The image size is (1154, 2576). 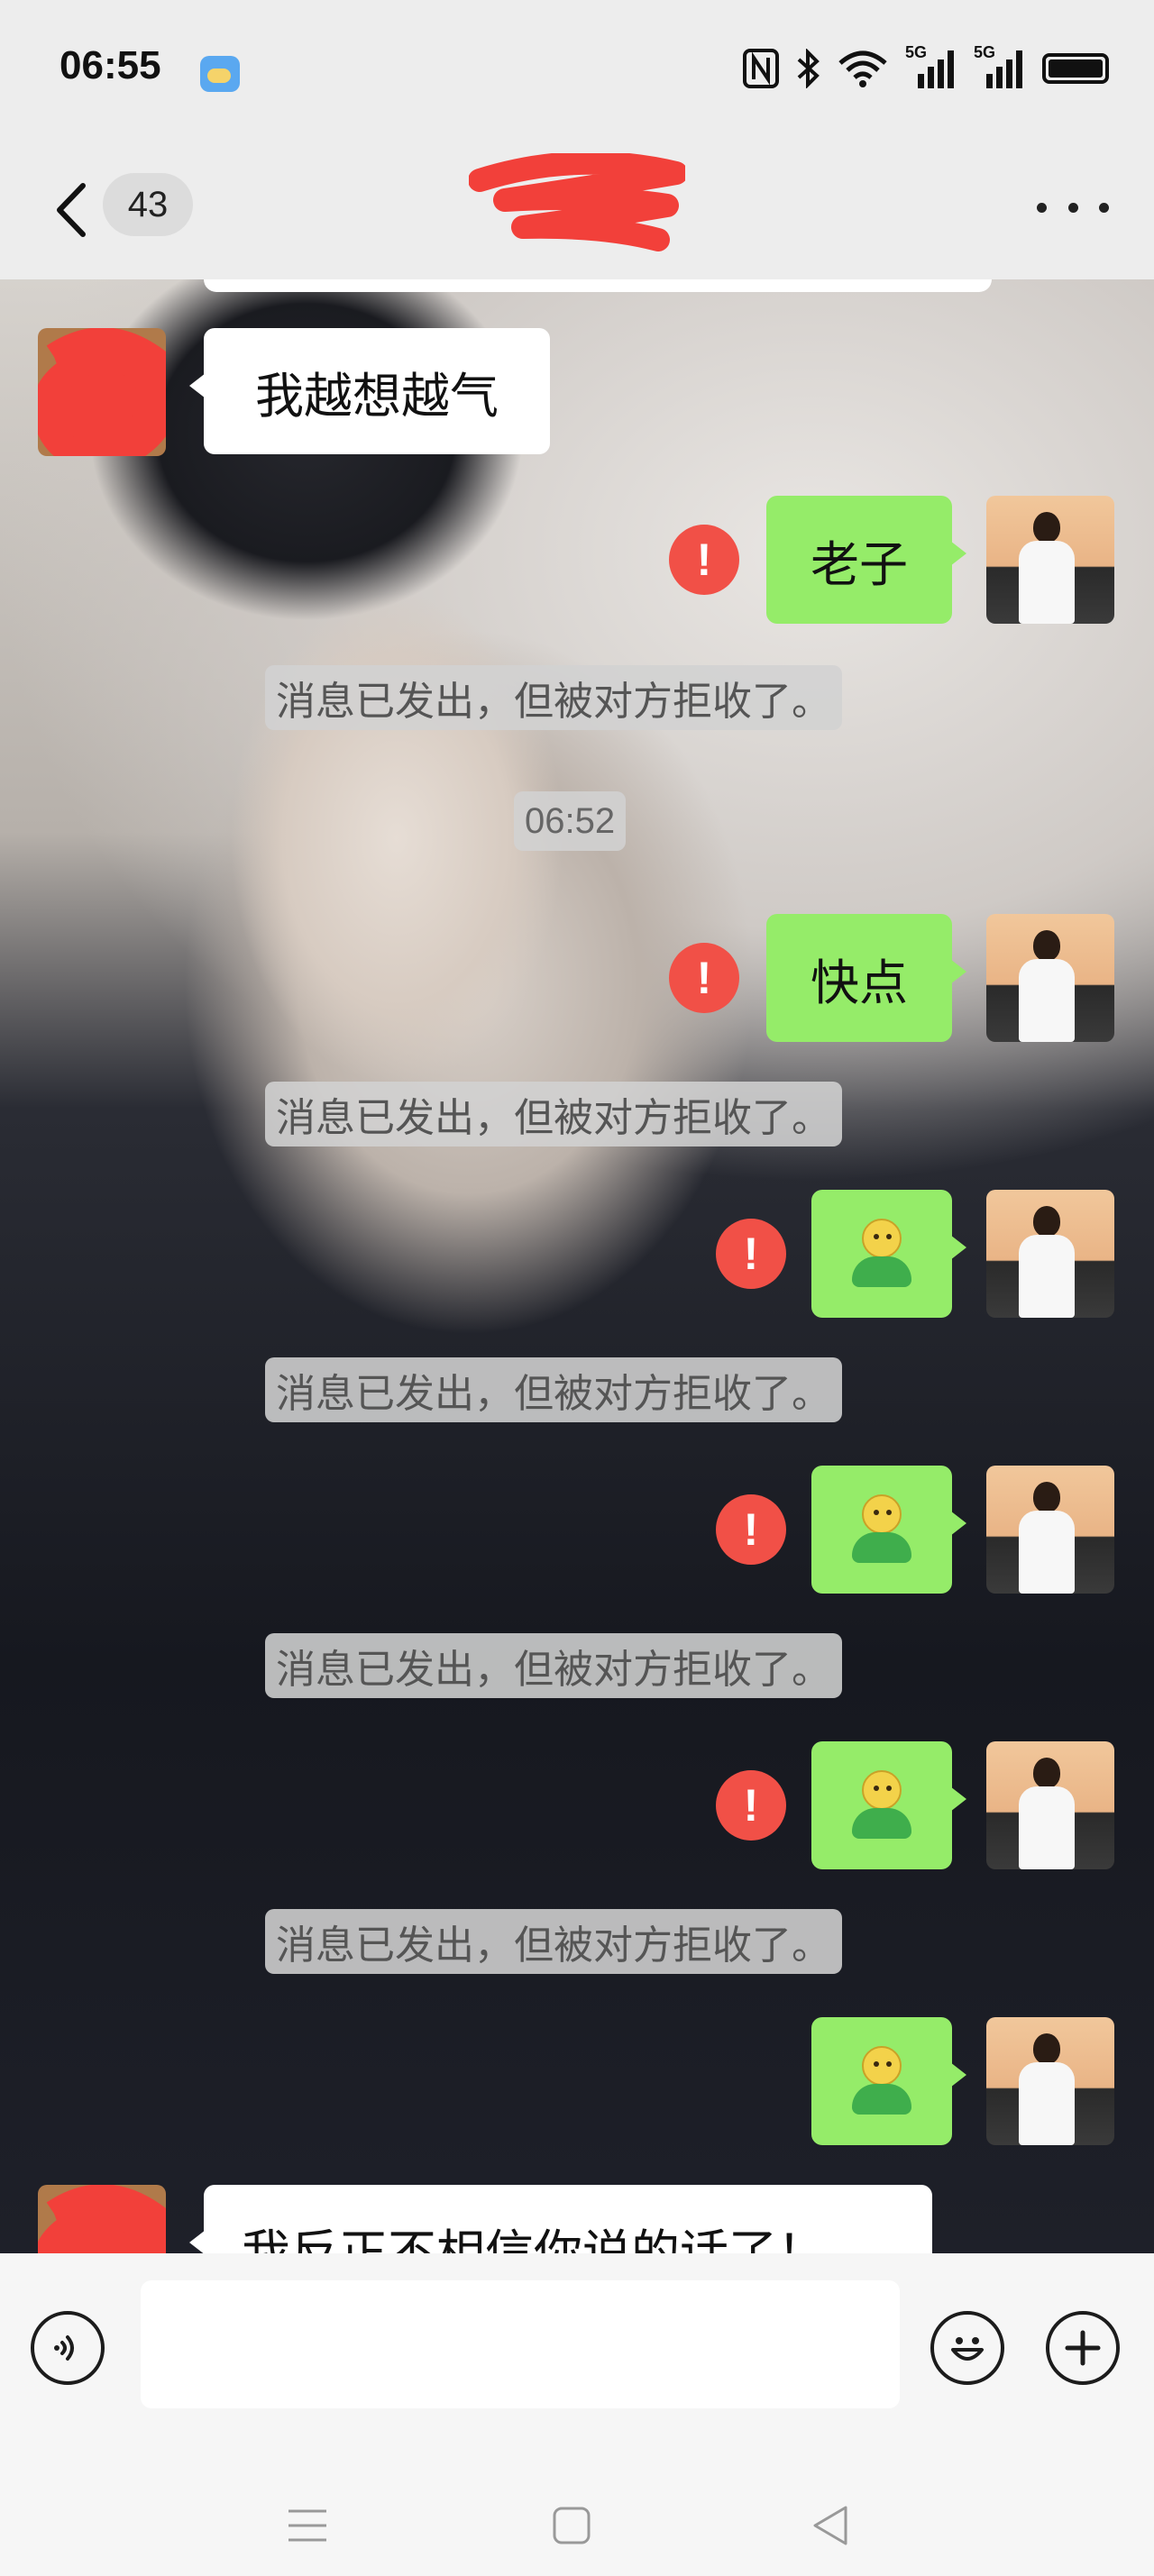 What do you see at coordinates (1083, 2348) in the screenshot?
I see `plus-icon` at bounding box center [1083, 2348].